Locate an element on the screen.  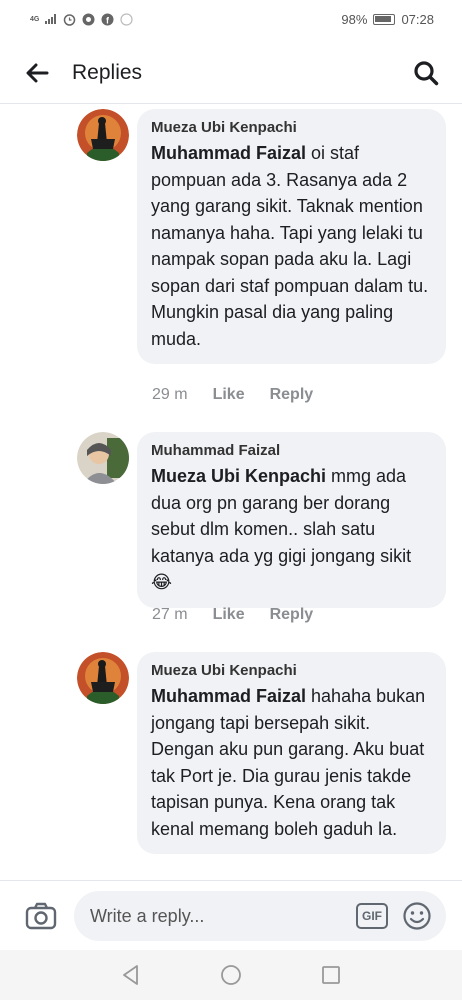
system-nav-bar is located at coordinates (231, 975).